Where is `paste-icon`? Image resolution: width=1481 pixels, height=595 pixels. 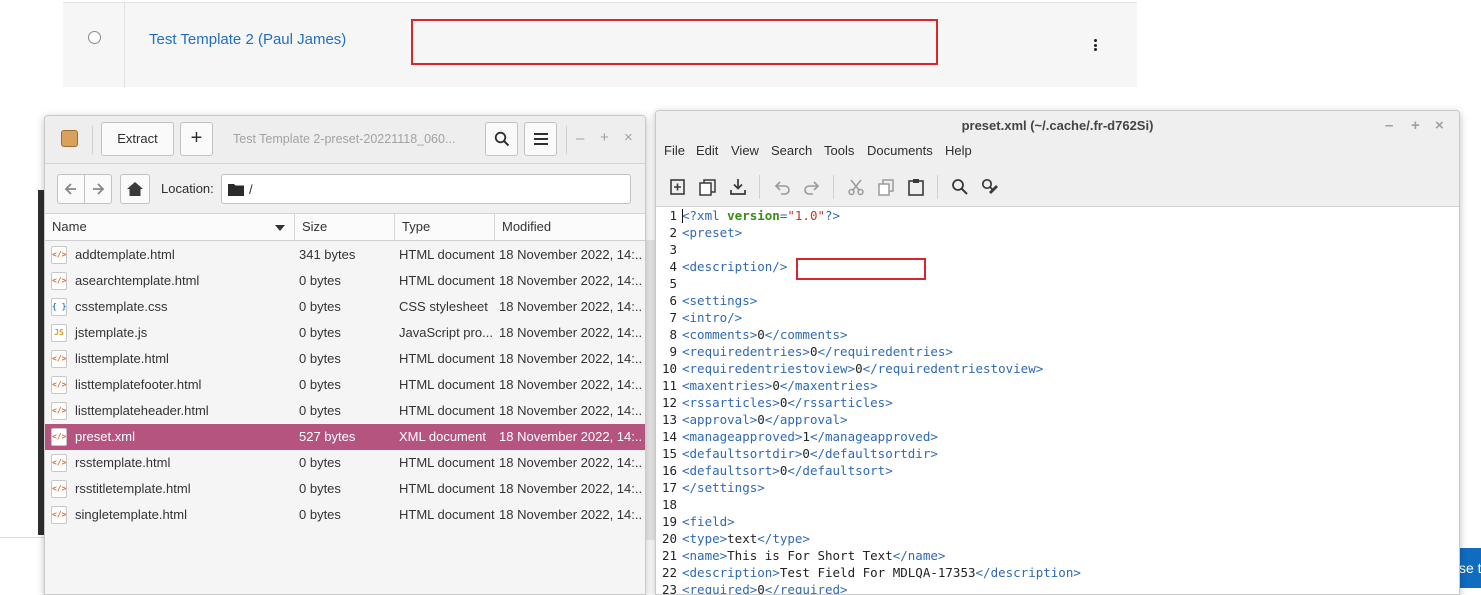 paste-icon is located at coordinates (916, 187).